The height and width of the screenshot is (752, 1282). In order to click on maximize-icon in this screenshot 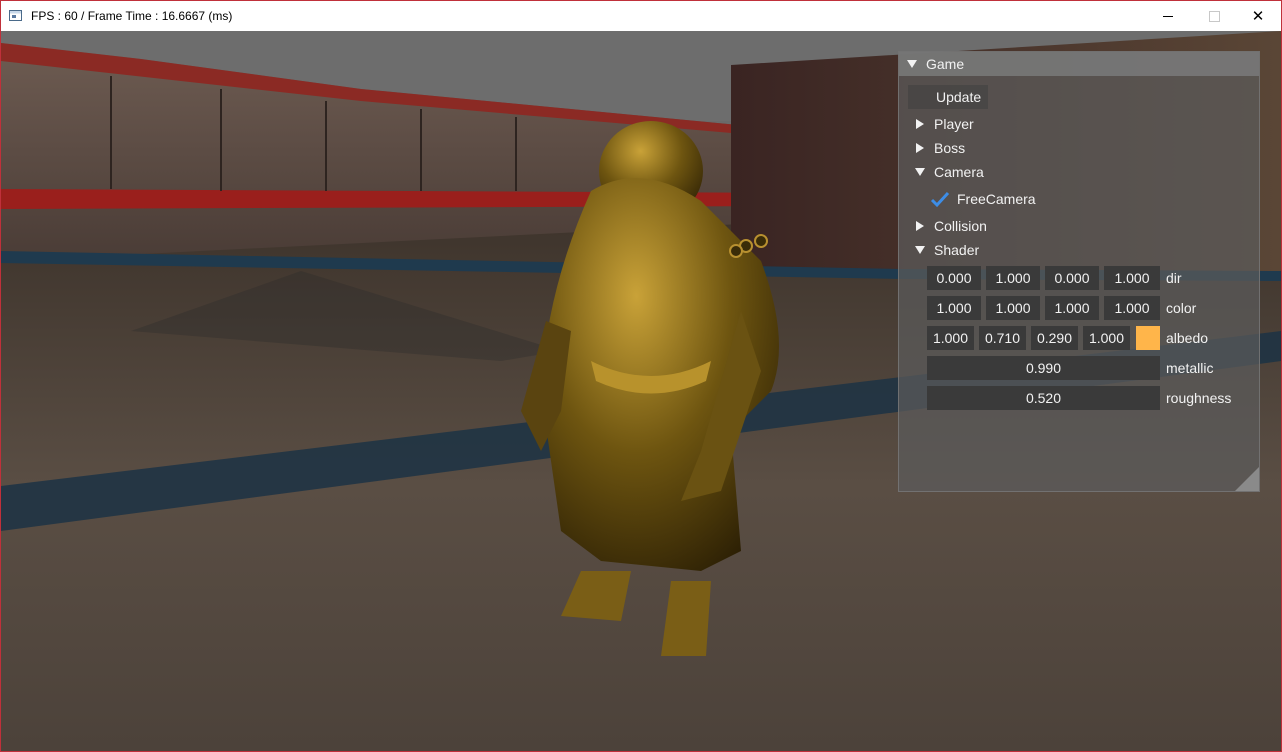, I will do `click(1214, 16)`.